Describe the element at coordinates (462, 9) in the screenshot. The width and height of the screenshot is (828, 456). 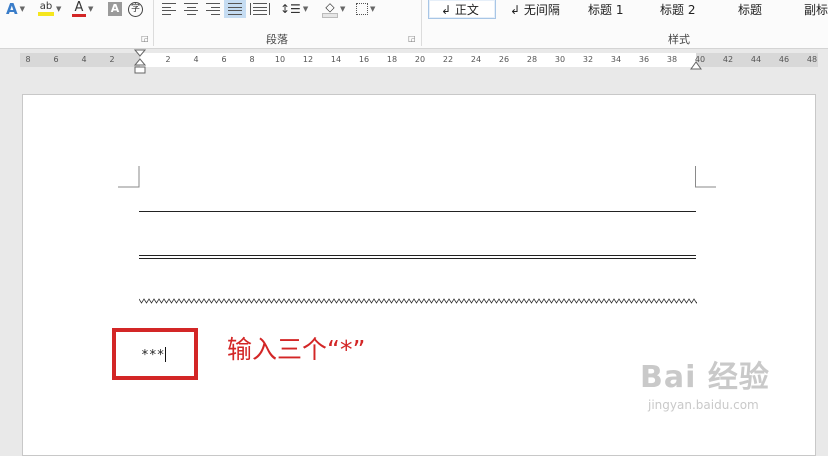
I see `style-normal: ↲ 正文` at that location.